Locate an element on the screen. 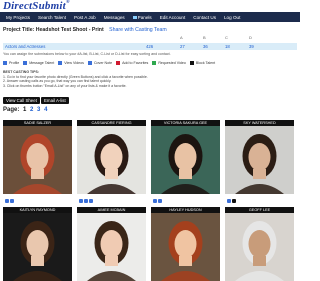 The height and width of the screenshot is (281, 320). talent-card: CASSANDRE FIERING is located at coordinates (111, 161).